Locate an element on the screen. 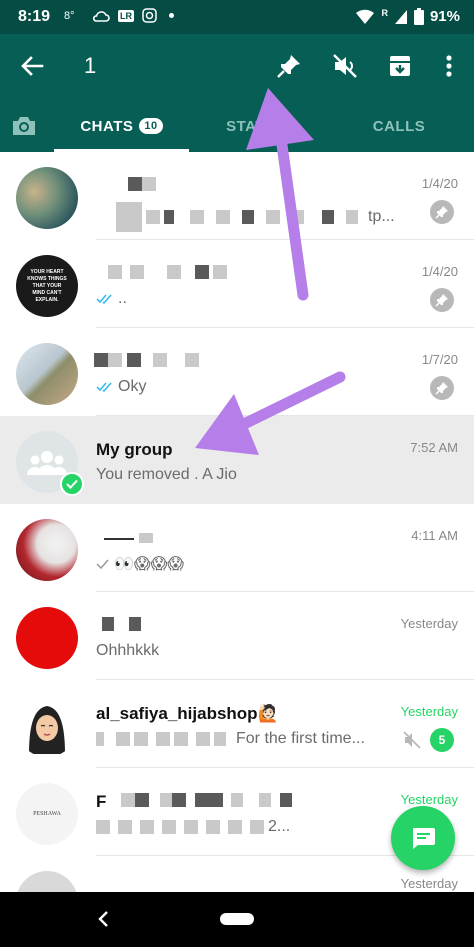 The height and width of the screenshot is (947, 474). chat-time: 4:11 AM is located at coordinates (434, 535).